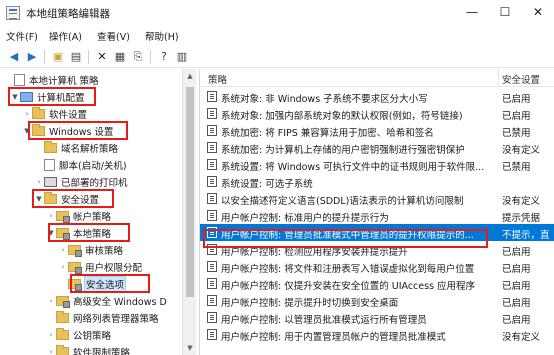 This screenshot has width=554, height=355. I want to click on policy-row: 系统设置: 将 Windows 可执行文件中的证书规则用于软件限... 已禁用, so click(377, 164).